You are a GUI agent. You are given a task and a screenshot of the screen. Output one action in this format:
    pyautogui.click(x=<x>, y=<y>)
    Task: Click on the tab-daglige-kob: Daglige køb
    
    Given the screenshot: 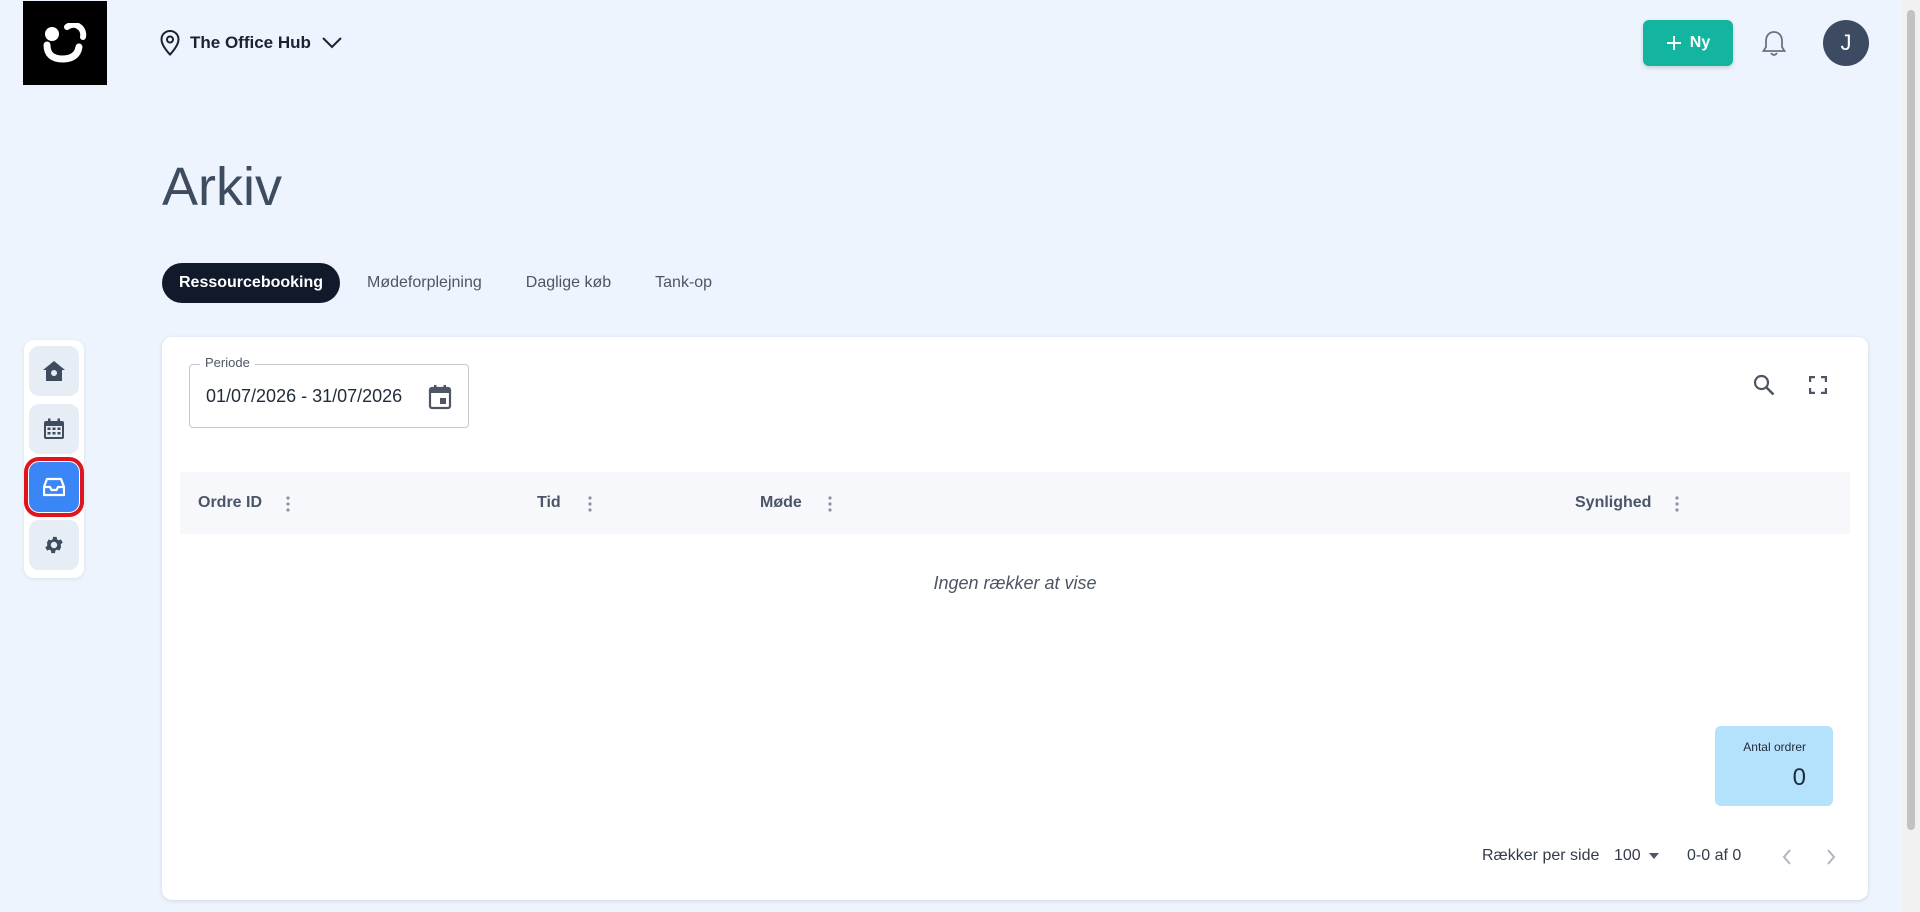 What is the action you would take?
    pyautogui.click(x=568, y=283)
    